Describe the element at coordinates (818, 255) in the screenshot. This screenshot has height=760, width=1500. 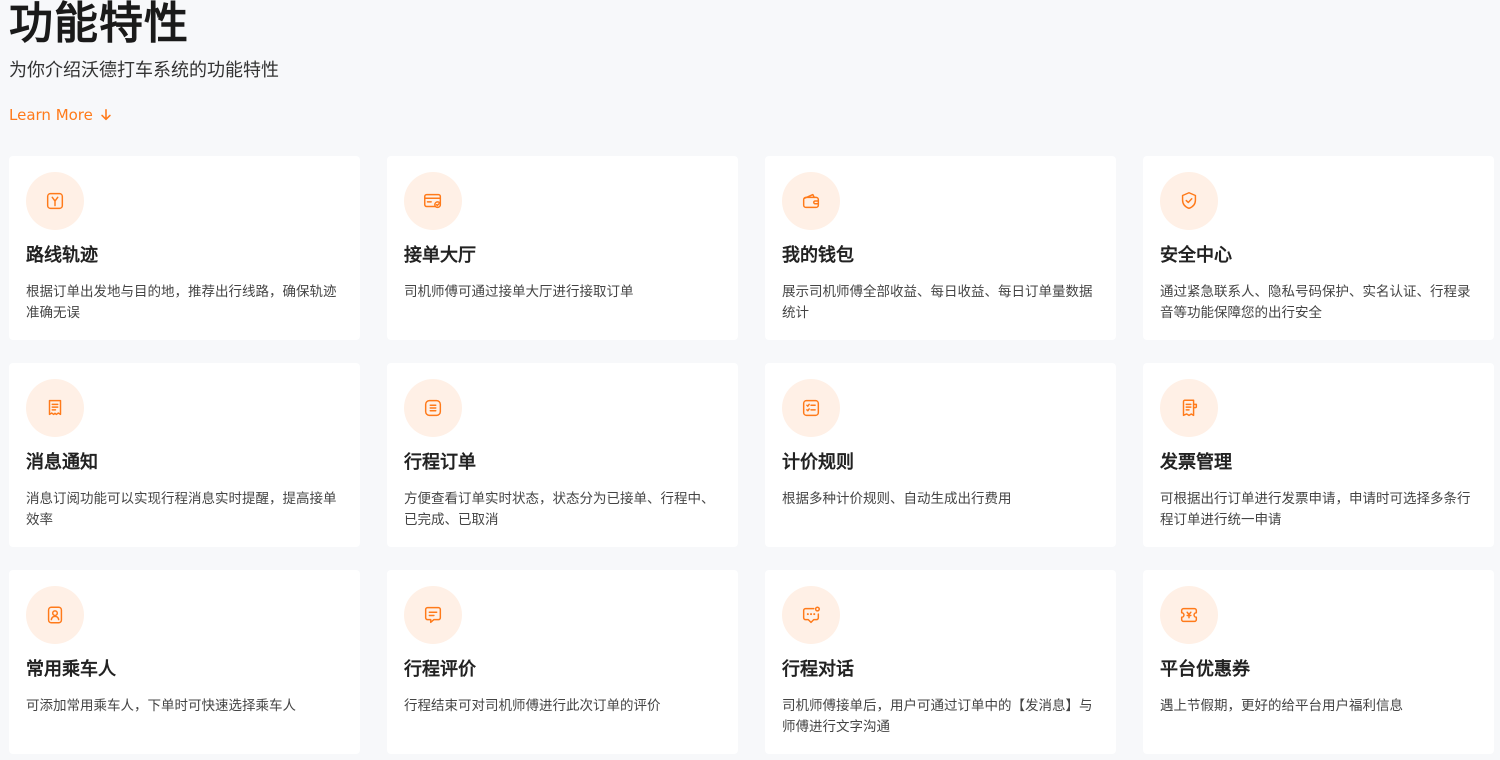
I see `feature-title: 我的钱包` at that location.